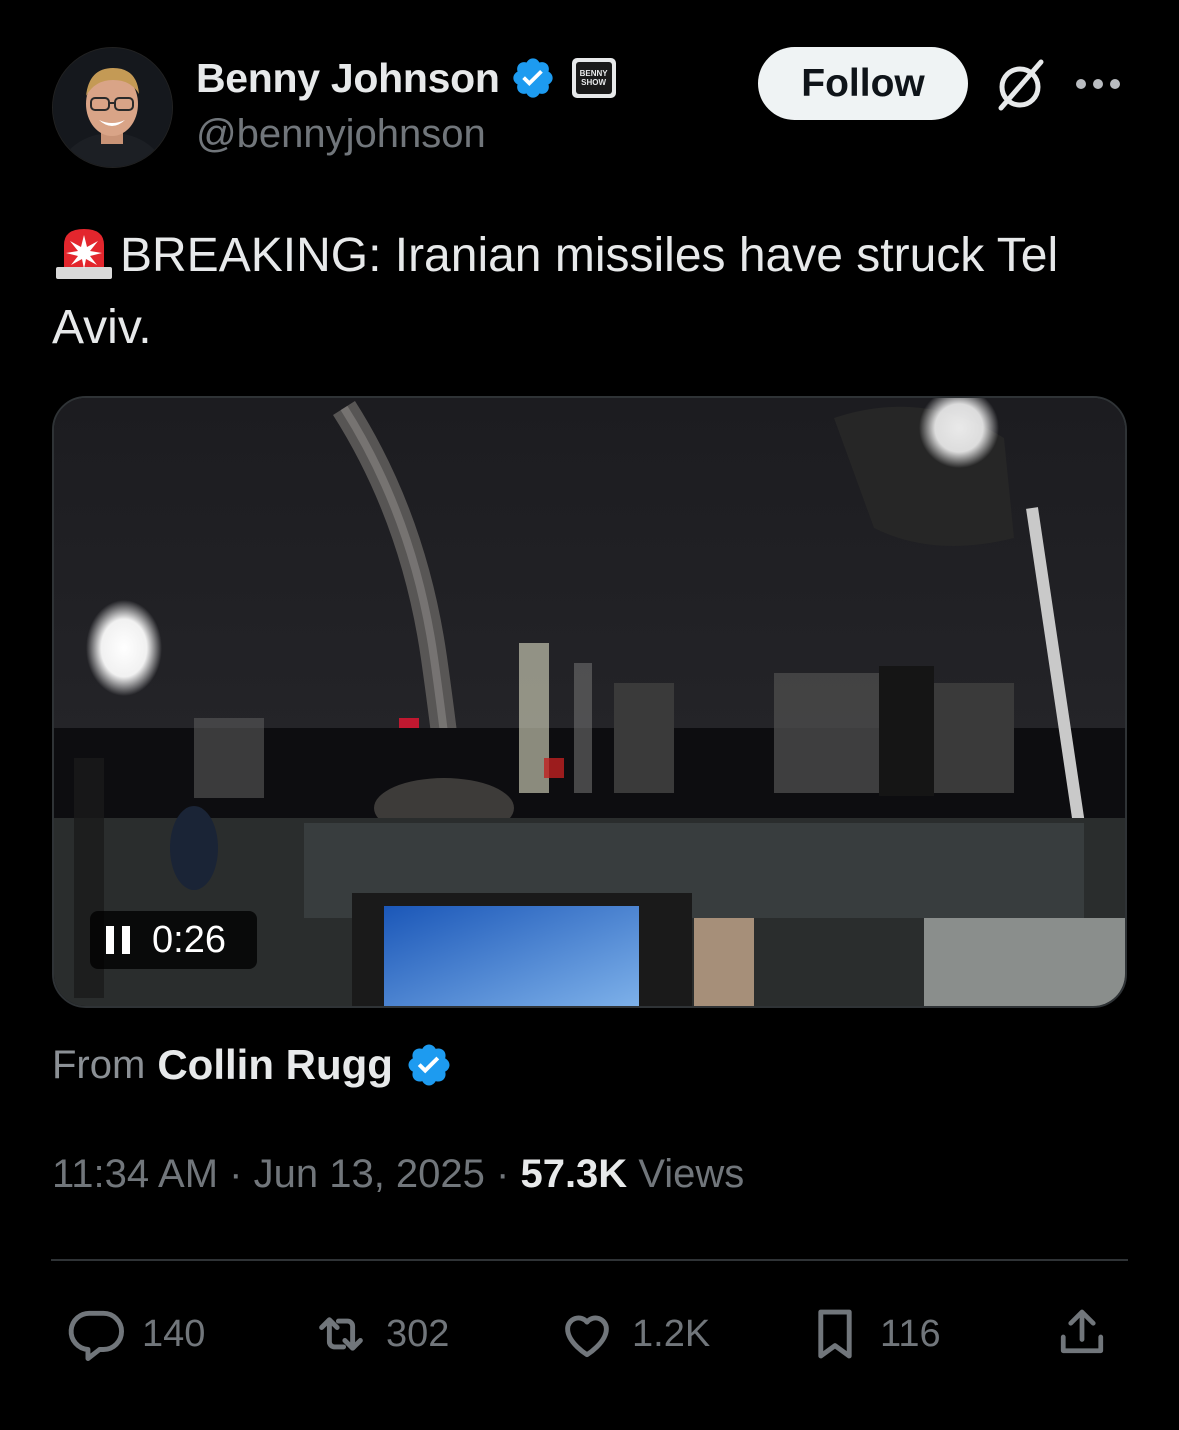 This screenshot has height=1430, width=1179. Describe the element at coordinates (574, 1174) in the screenshot. I see `views-count: 57.3K` at that location.